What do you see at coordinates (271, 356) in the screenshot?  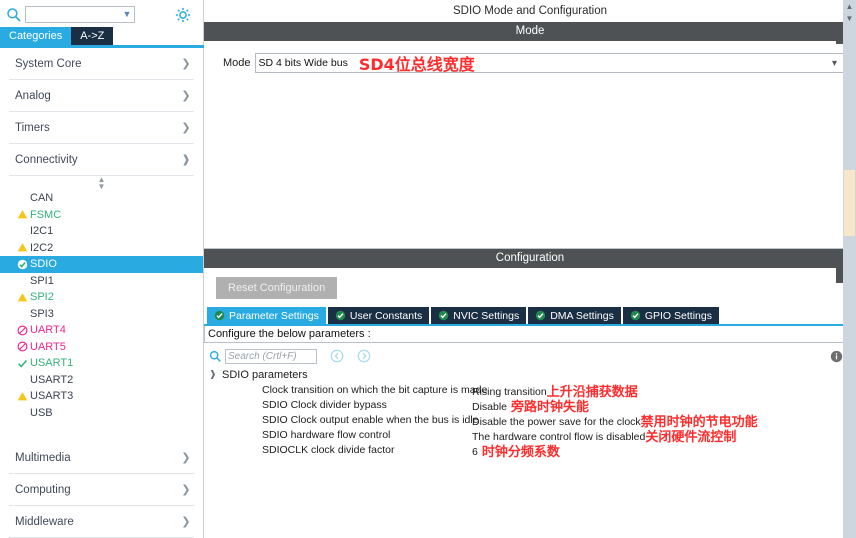 I see `parameter-search-input` at bounding box center [271, 356].